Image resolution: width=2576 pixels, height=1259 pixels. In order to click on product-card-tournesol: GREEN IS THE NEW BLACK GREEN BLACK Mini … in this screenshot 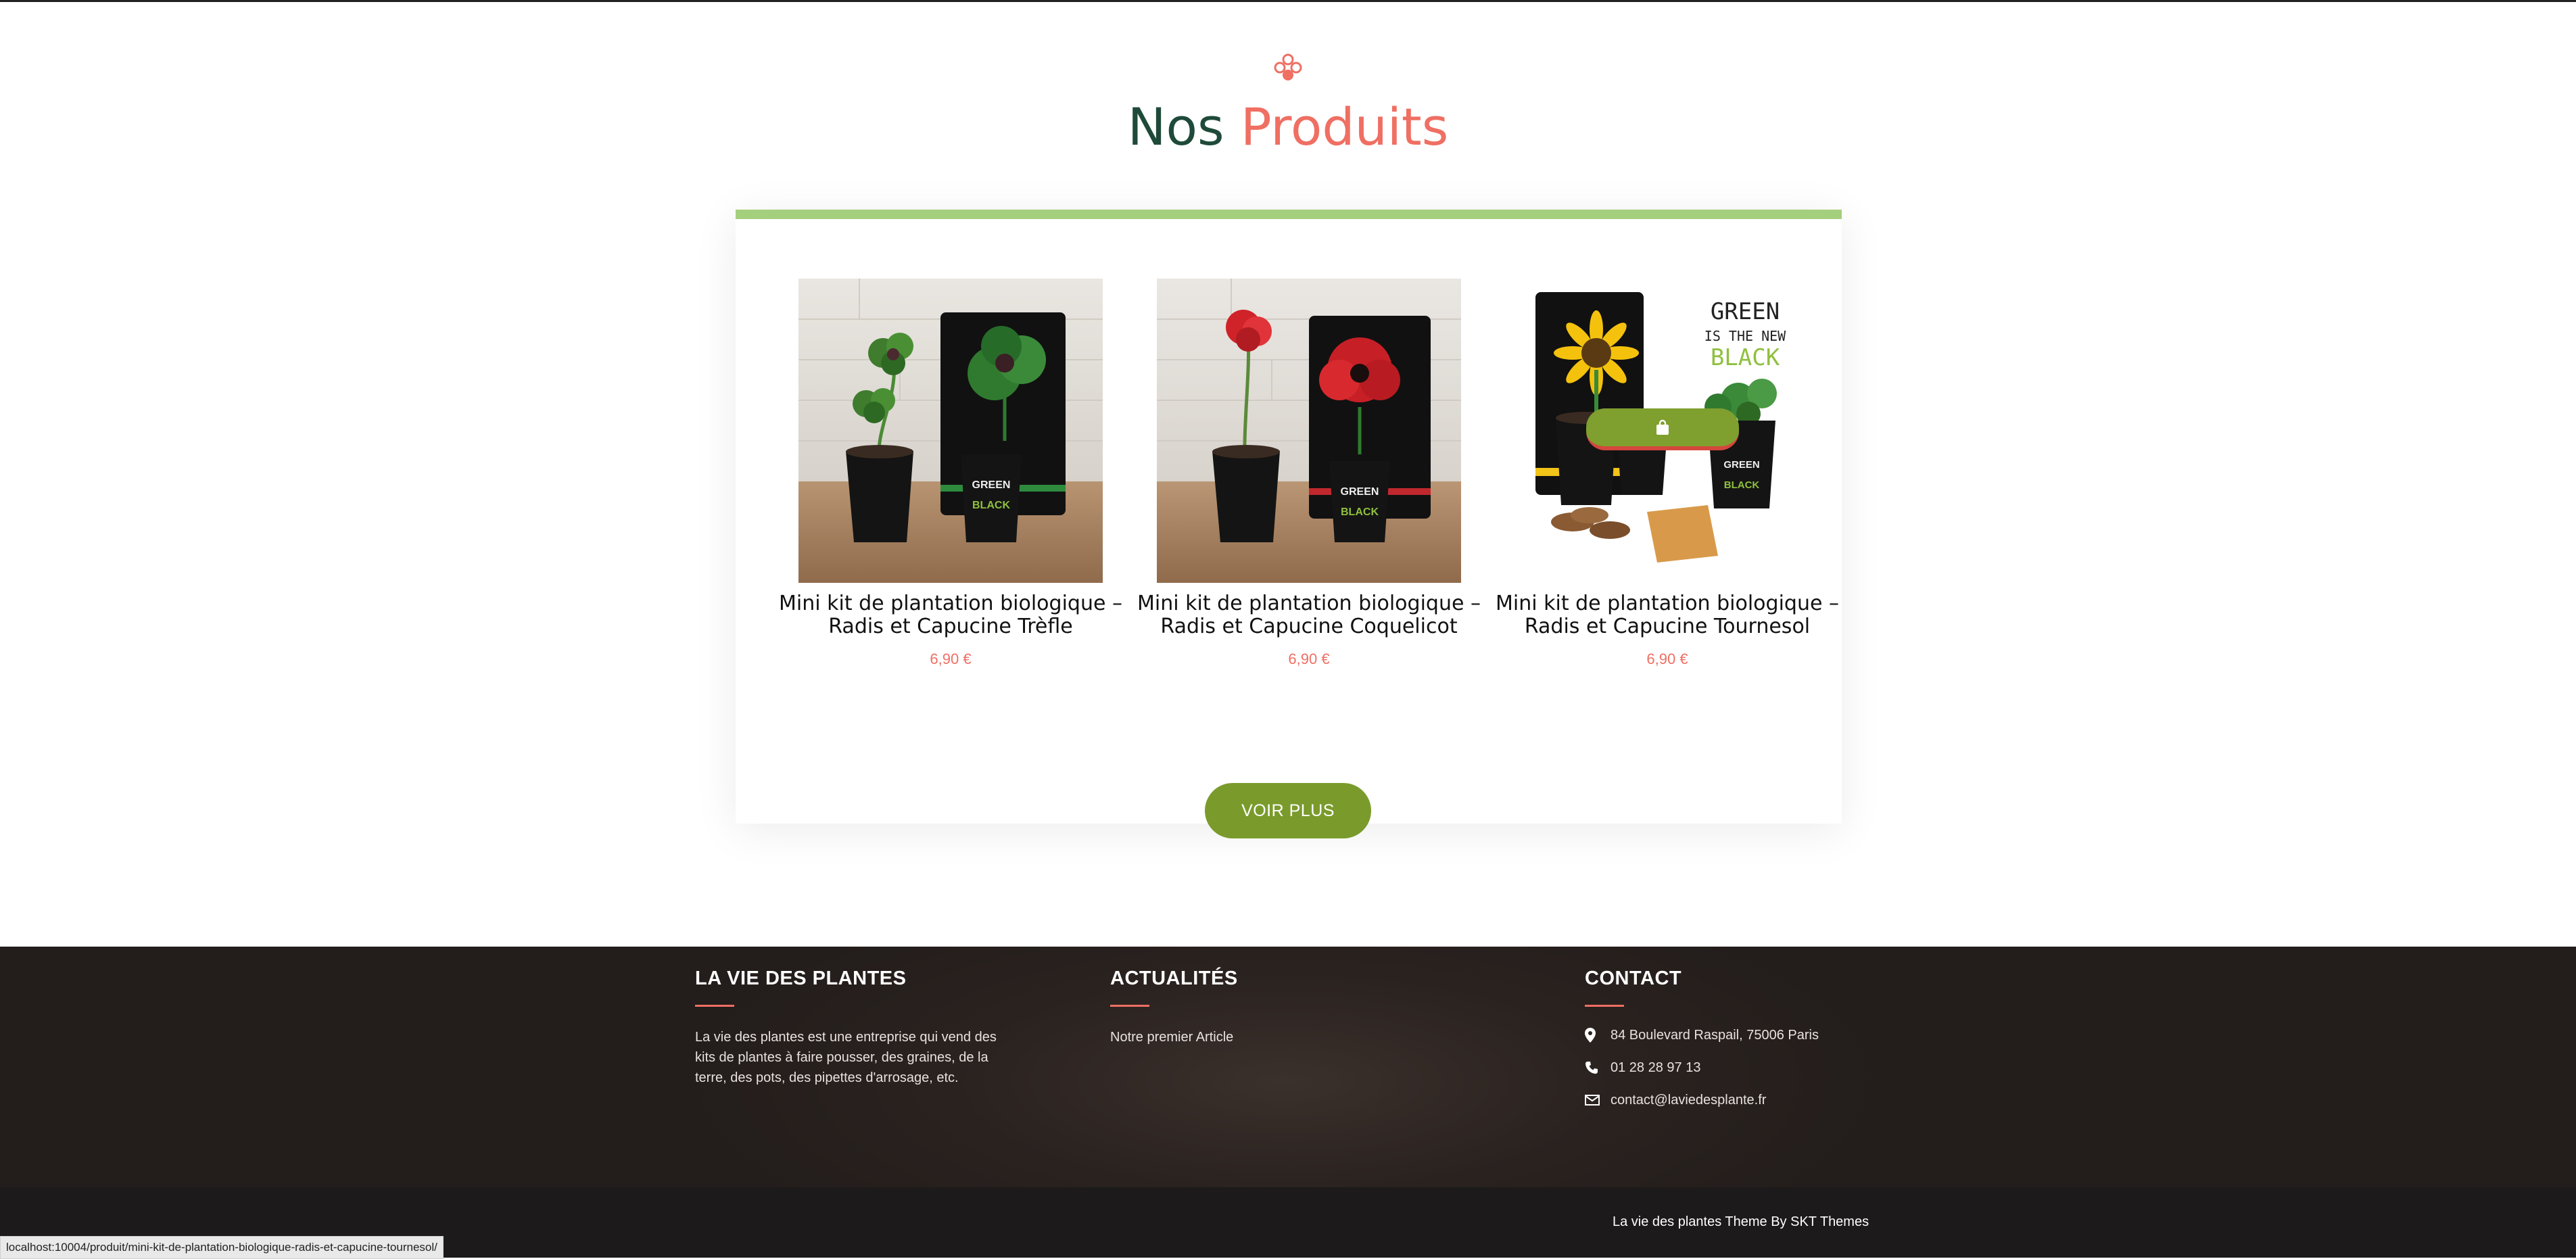, I will do `click(1667, 473)`.